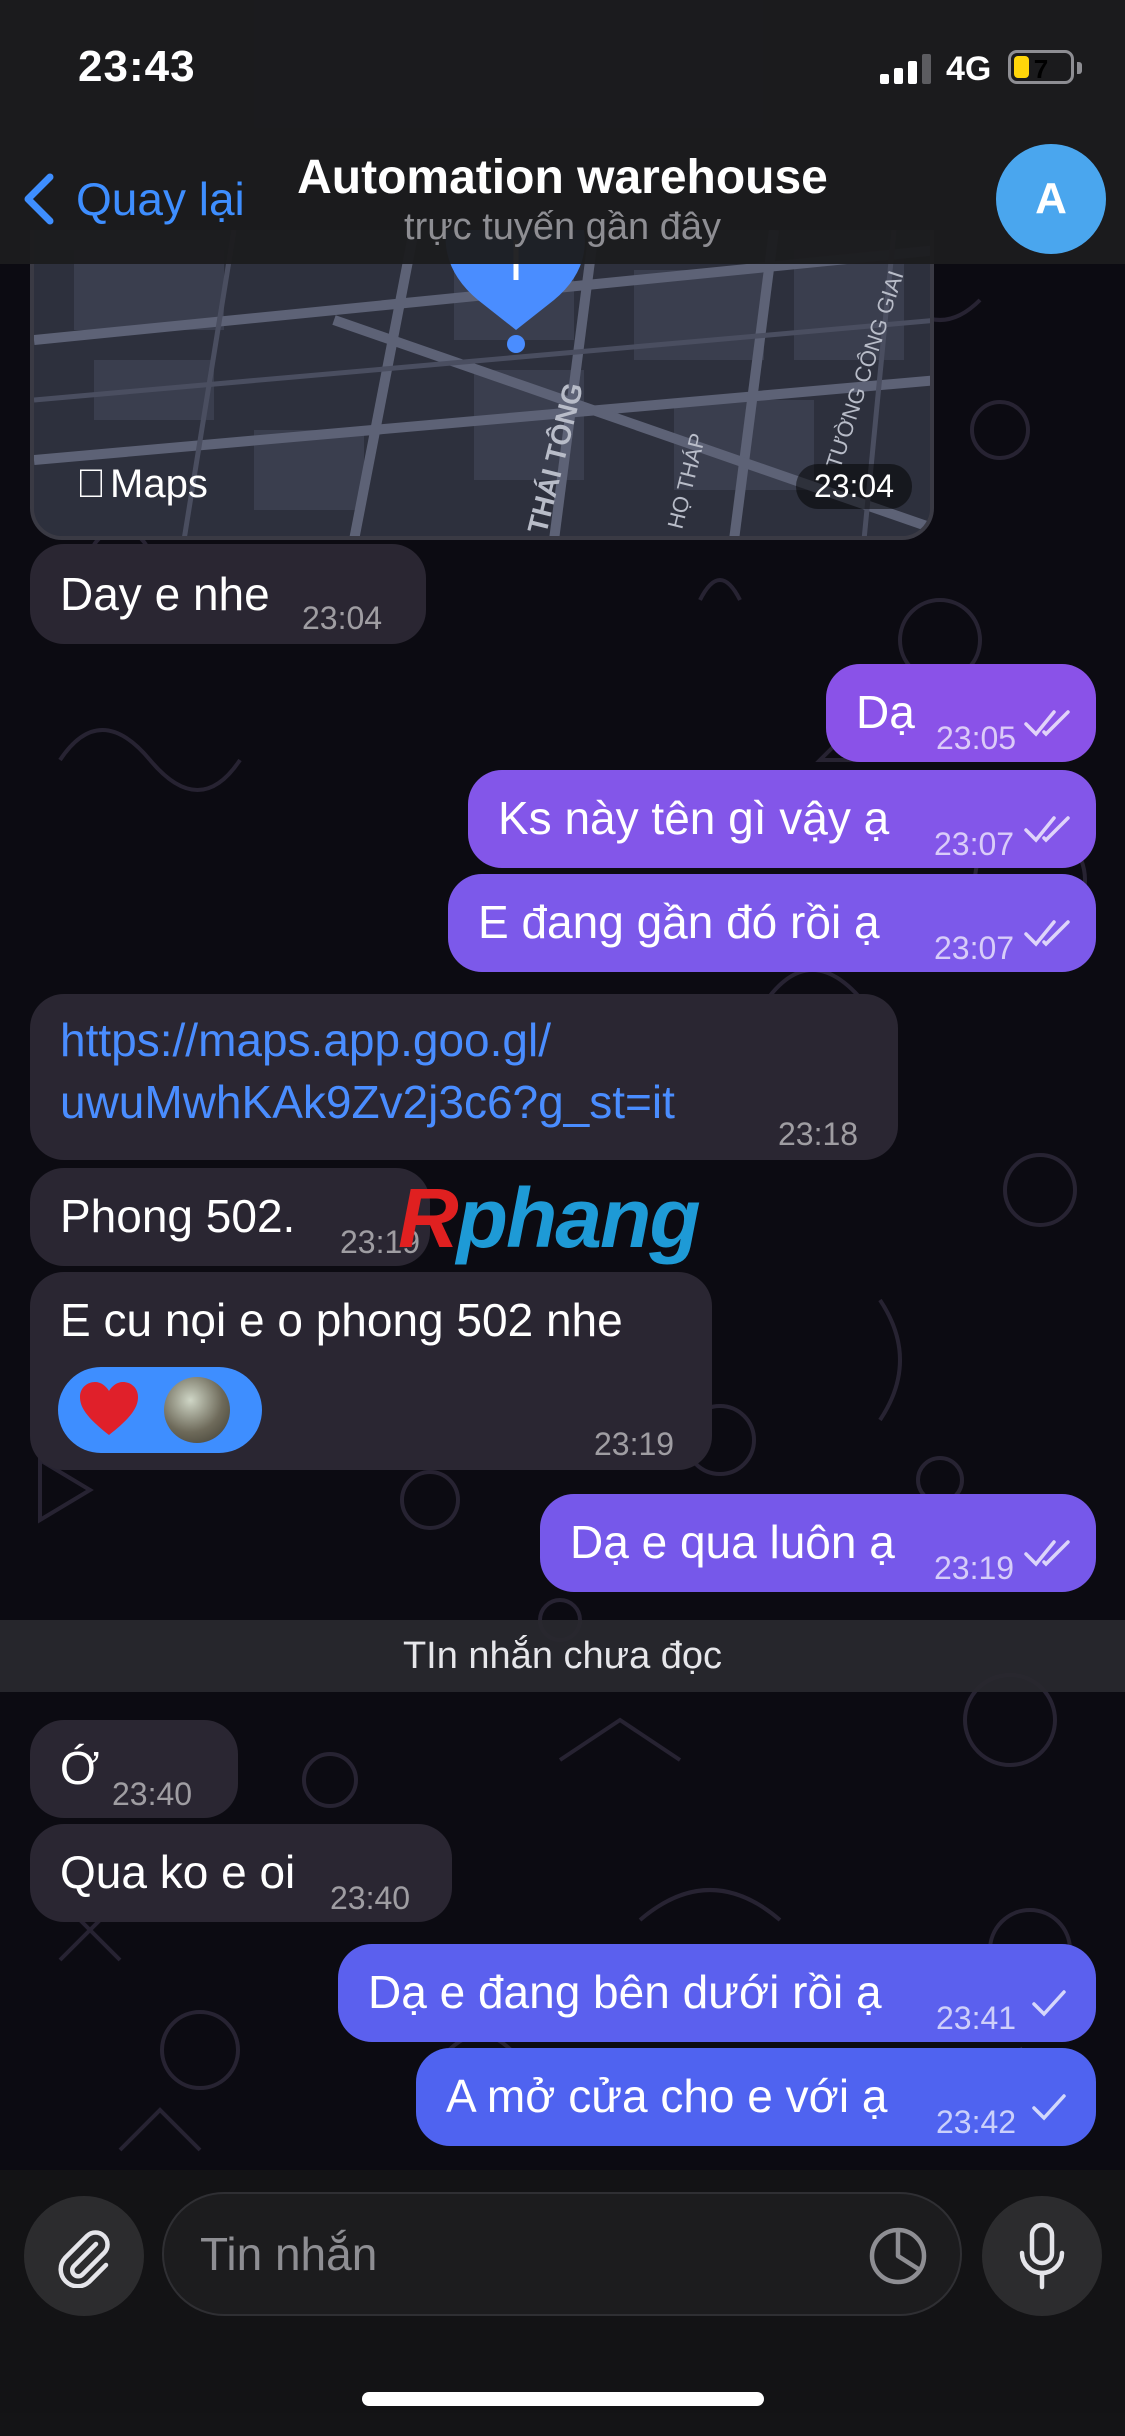  I want to click on message-input, so click(500, 2254).